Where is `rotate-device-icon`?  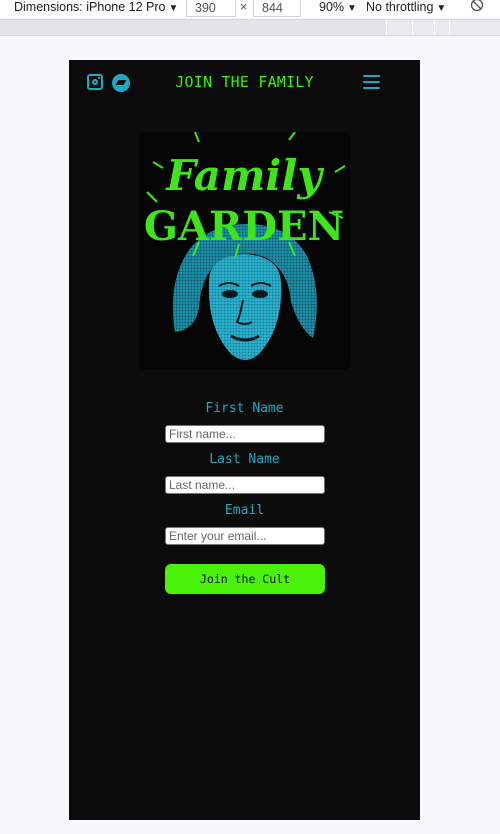
rotate-device-icon is located at coordinates (477, 6).